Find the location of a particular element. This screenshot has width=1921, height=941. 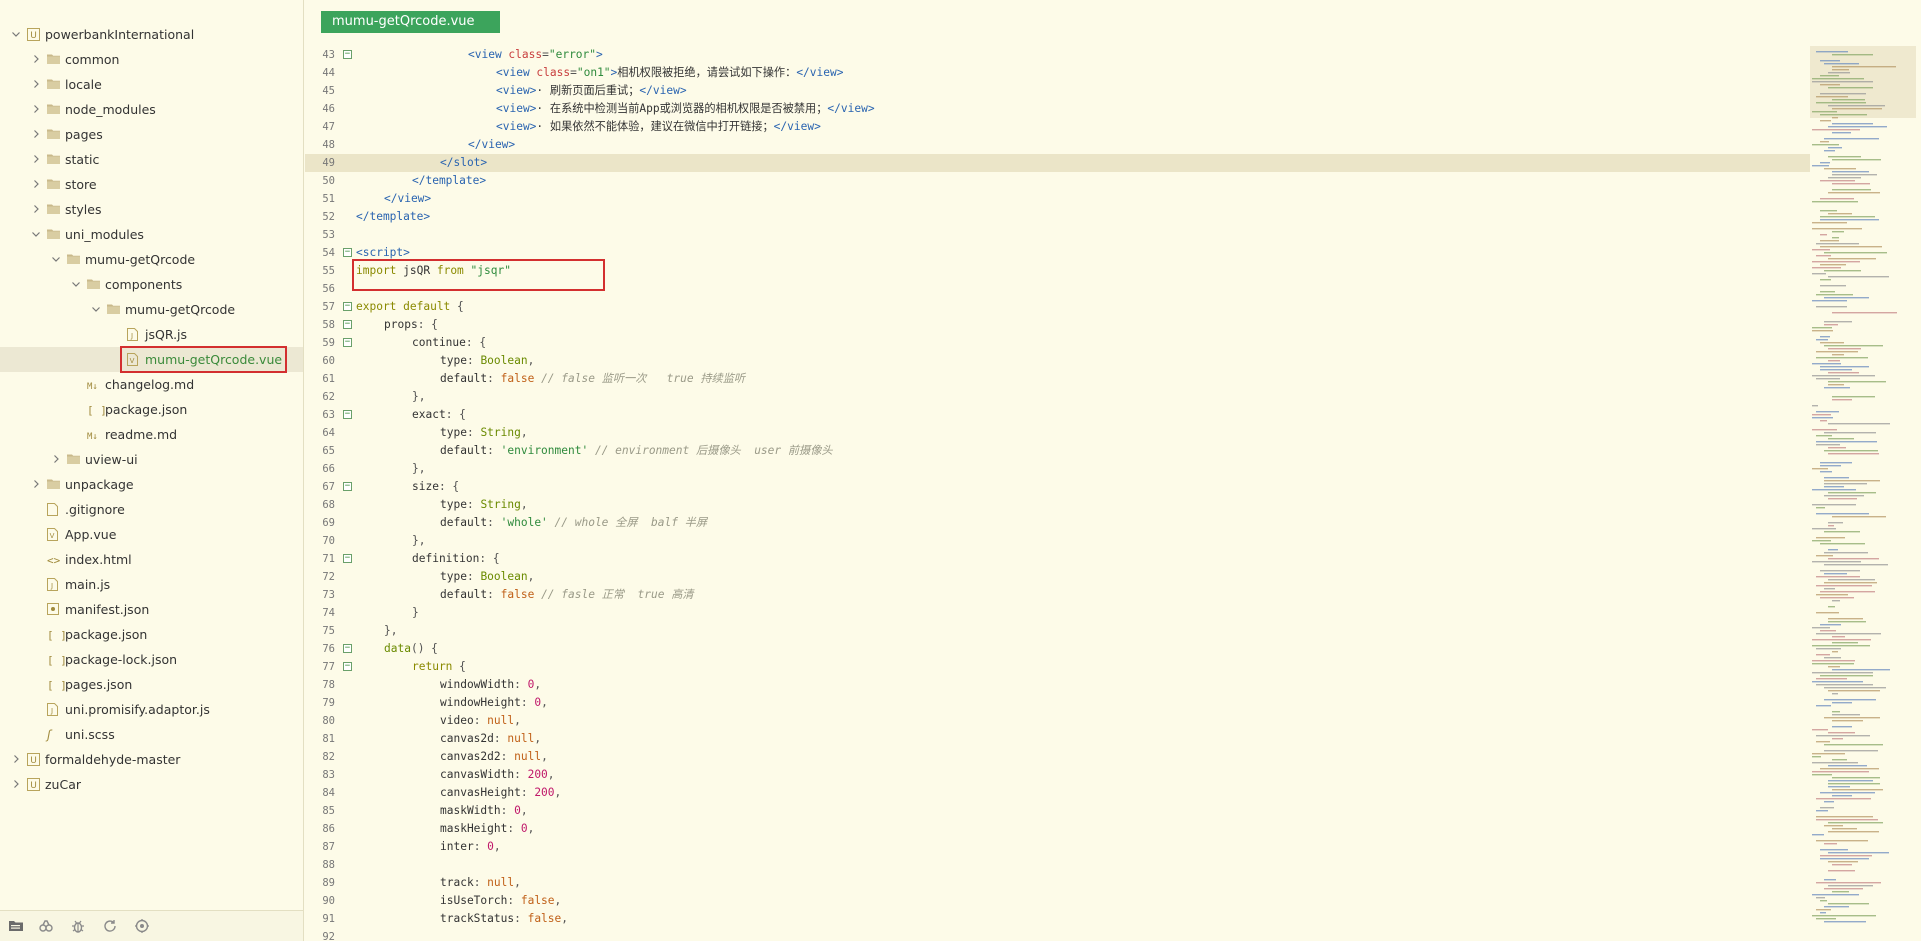

code-line: 62}, is located at coordinates (1057, 397).